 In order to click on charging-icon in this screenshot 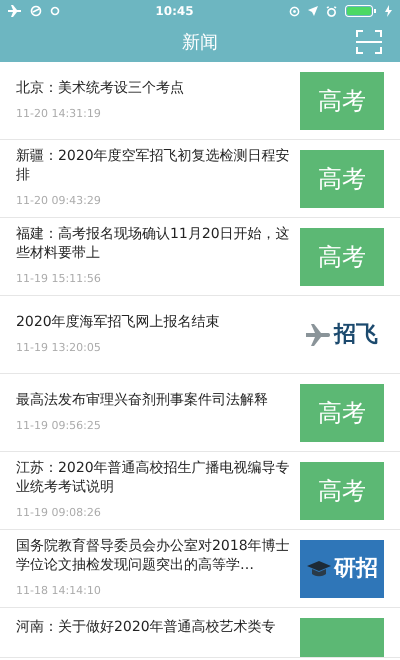, I will do `click(388, 11)`.